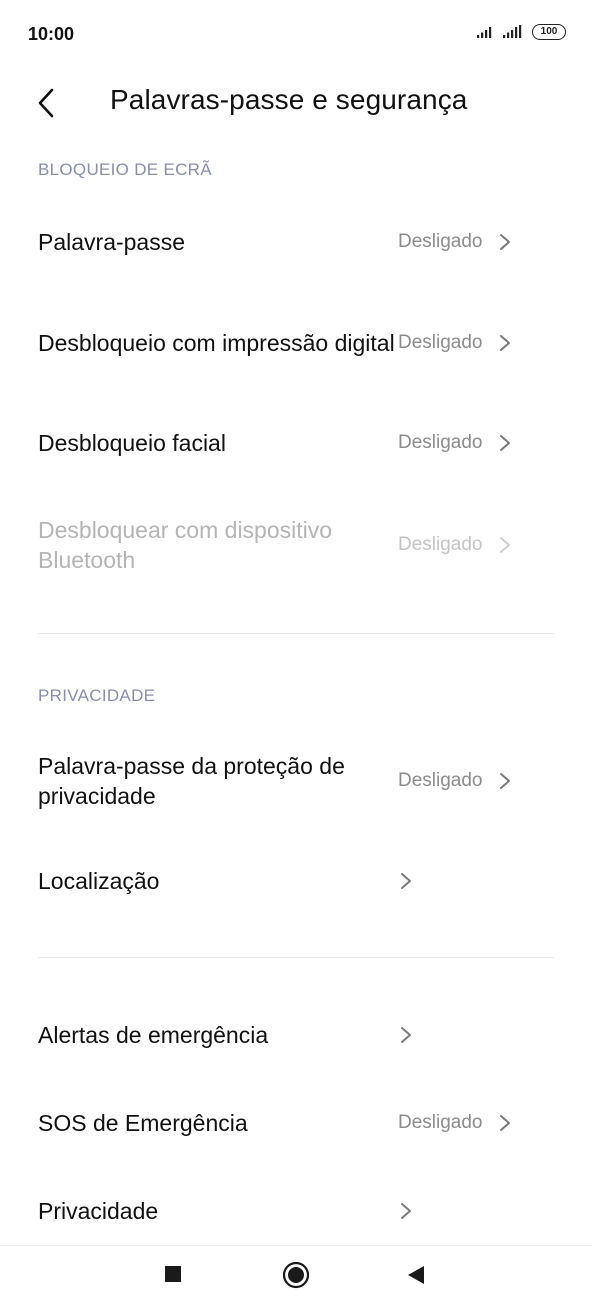  What do you see at coordinates (296, 35) in the screenshot?
I see `status-bar: 10:00 100` at bounding box center [296, 35].